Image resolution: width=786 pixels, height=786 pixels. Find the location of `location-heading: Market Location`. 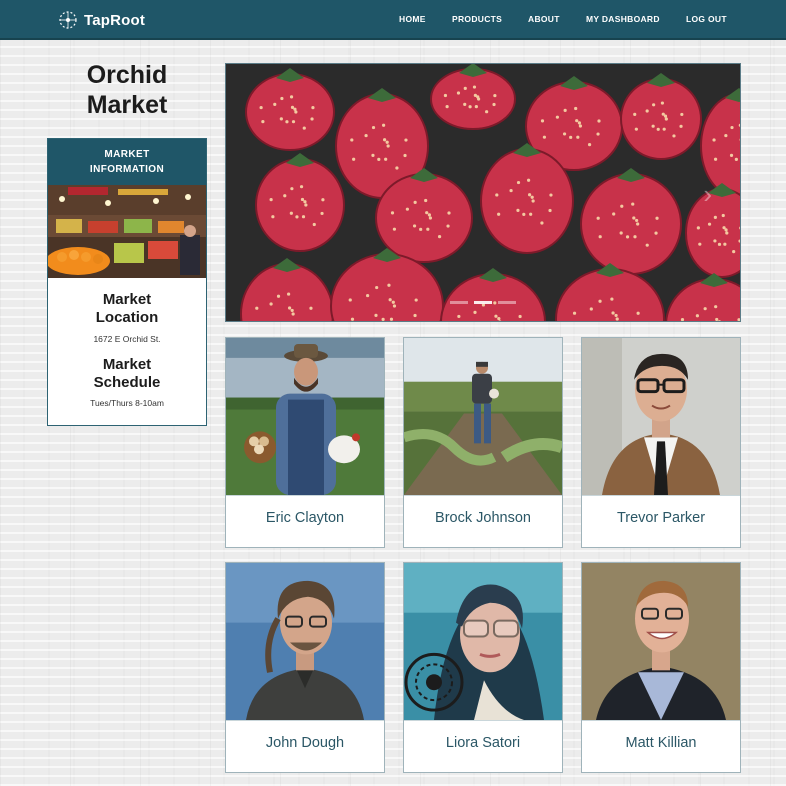

location-heading: Market Location is located at coordinates (127, 309).